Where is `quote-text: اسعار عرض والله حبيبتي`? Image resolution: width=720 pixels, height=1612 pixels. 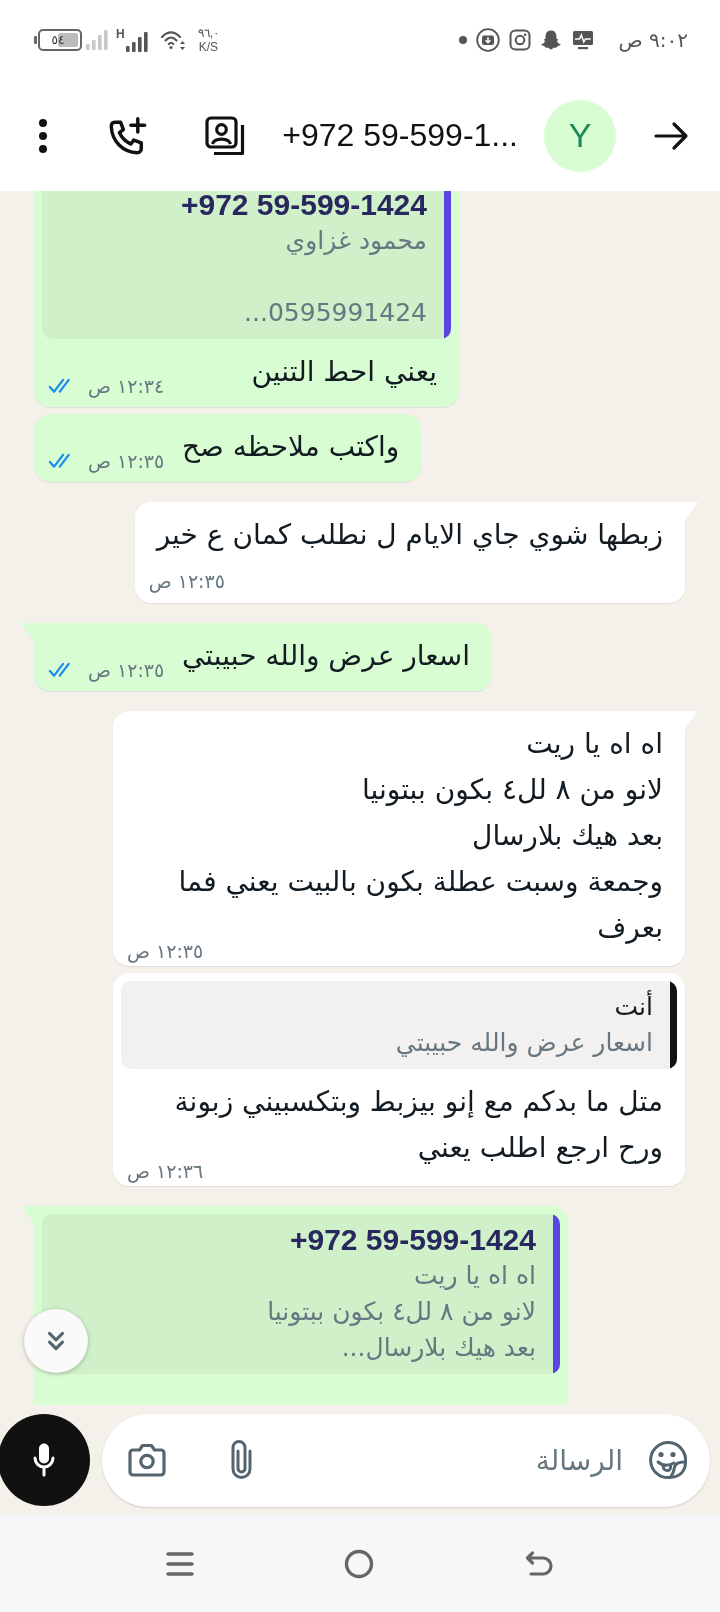
quote-text: اسعار عرض والله حبيبتي is located at coordinates (524, 1043).